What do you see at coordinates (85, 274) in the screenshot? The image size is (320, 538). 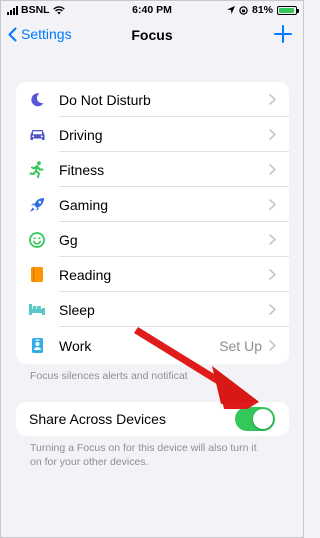 I see `focus-item-label: Reading` at bounding box center [85, 274].